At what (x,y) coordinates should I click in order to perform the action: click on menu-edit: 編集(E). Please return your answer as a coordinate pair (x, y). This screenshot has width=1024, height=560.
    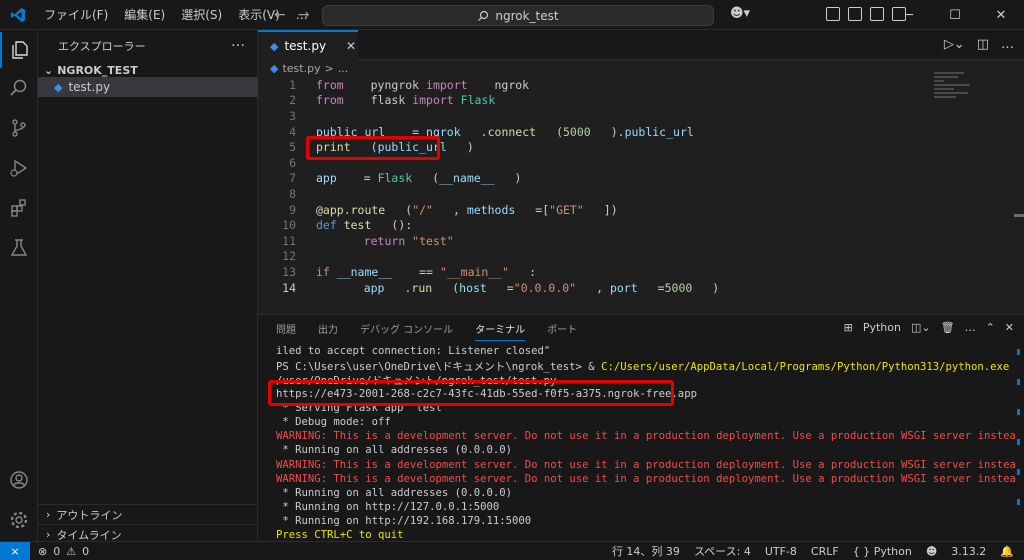
    Looking at the image, I should click on (144, 15).